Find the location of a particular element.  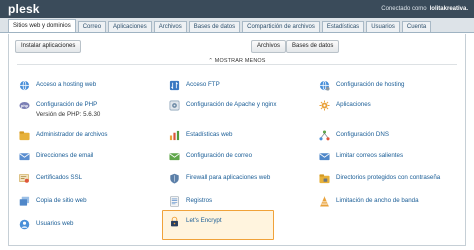

protected-directories-icon is located at coordinates (324, 178).